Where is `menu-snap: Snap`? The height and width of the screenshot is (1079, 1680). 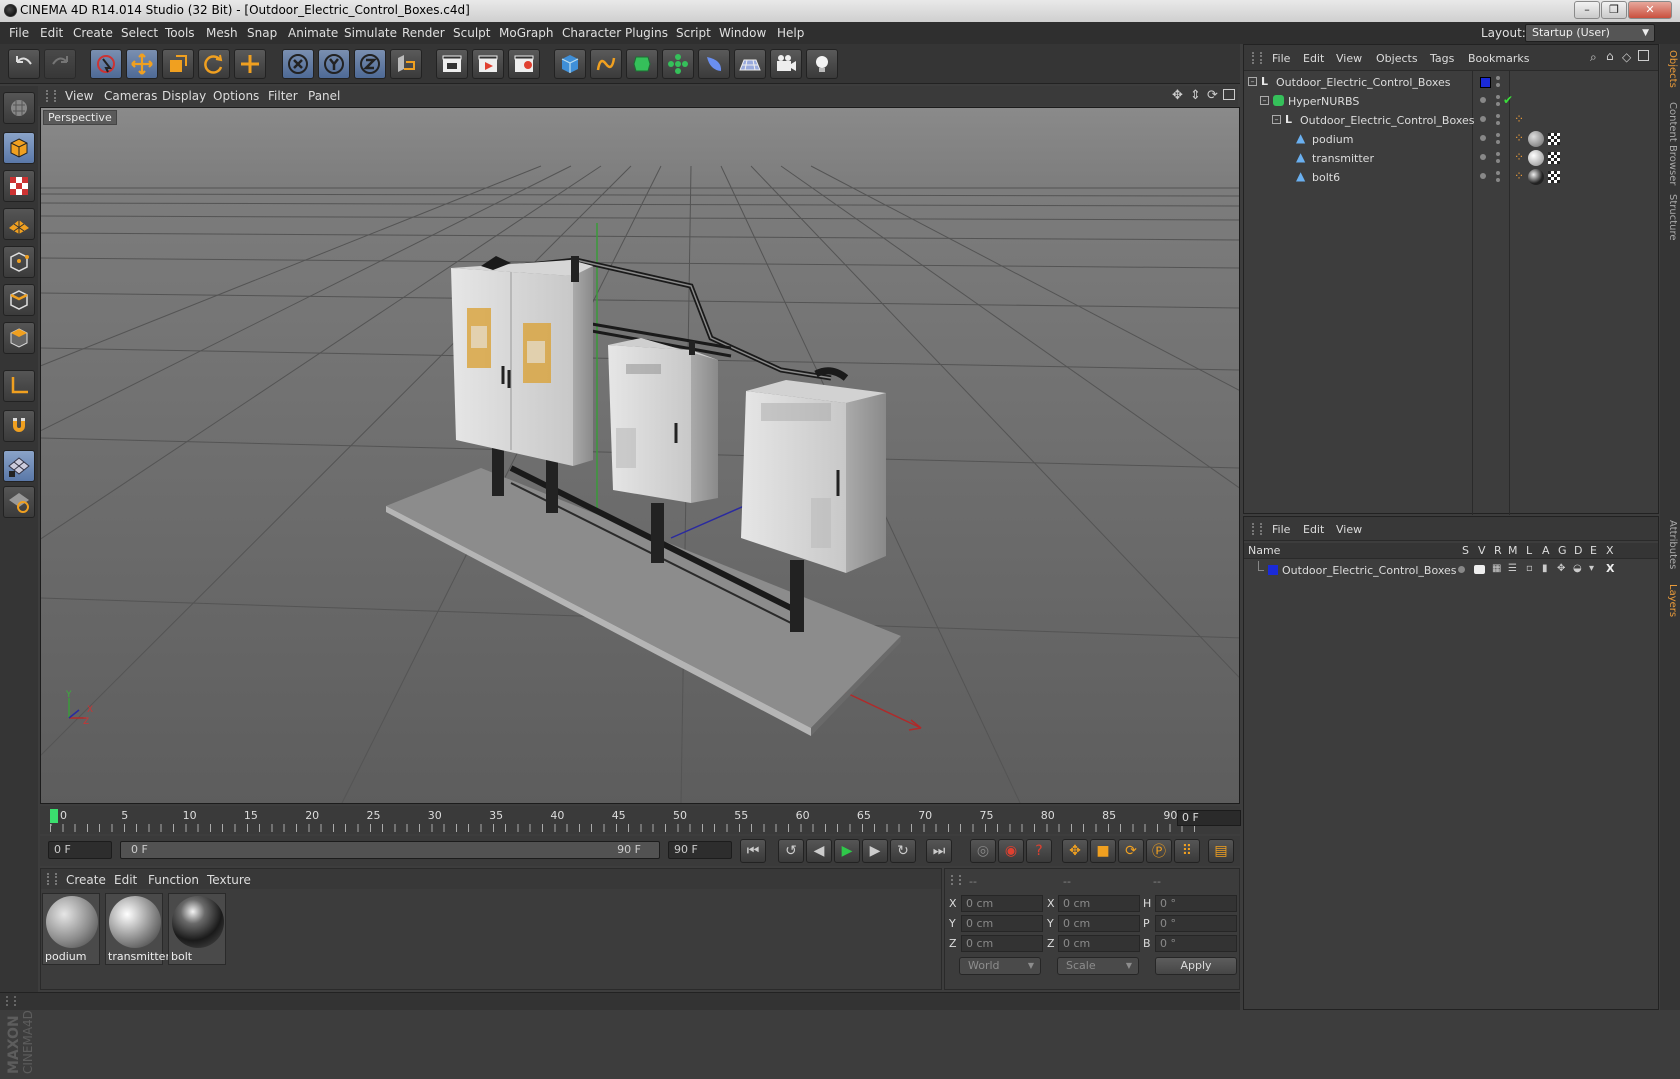
menu-snap: Snap is located at coordinates (262, 33).